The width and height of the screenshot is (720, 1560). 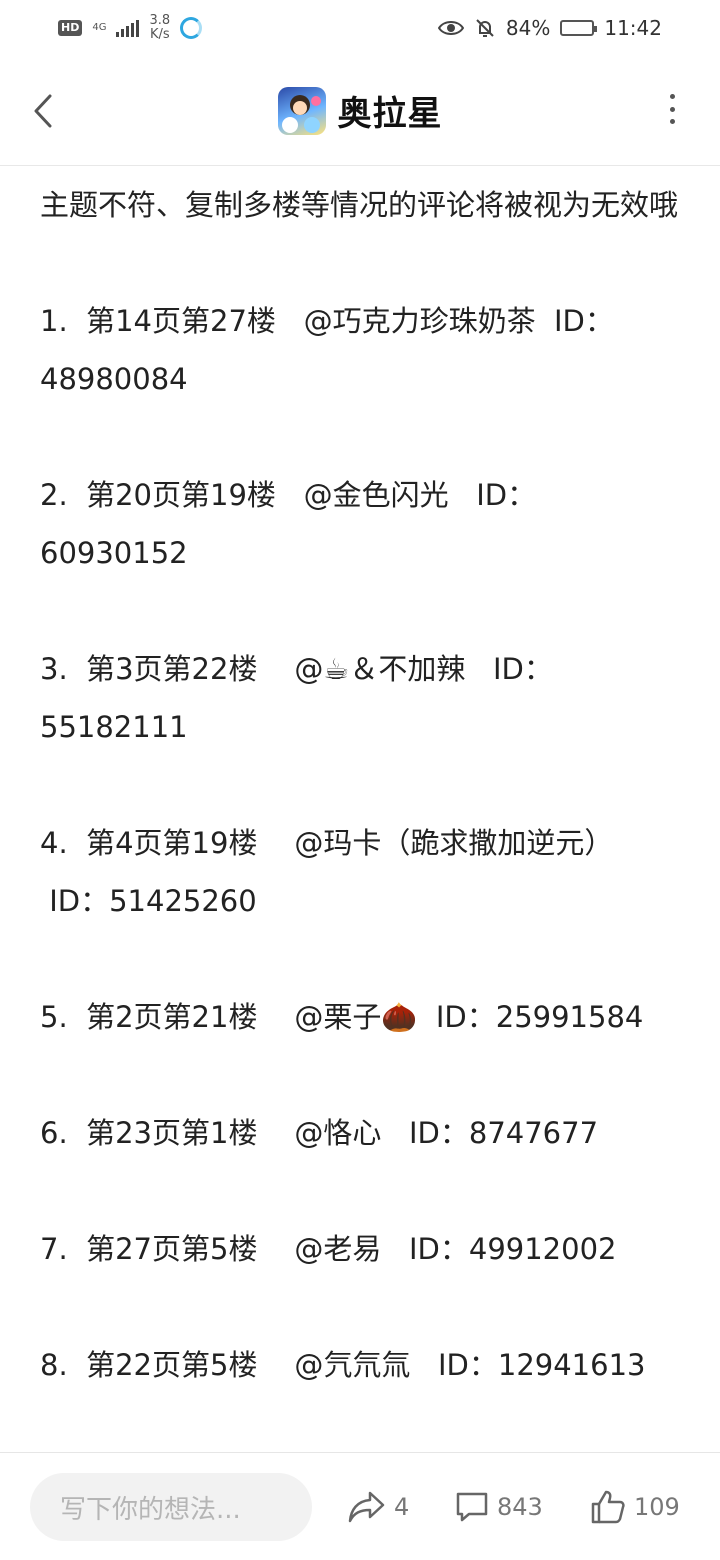 What do you see at coordinates (633, 28) in the screenshot?
I see `status-time: 11:42` at bounding box center [633, 28].